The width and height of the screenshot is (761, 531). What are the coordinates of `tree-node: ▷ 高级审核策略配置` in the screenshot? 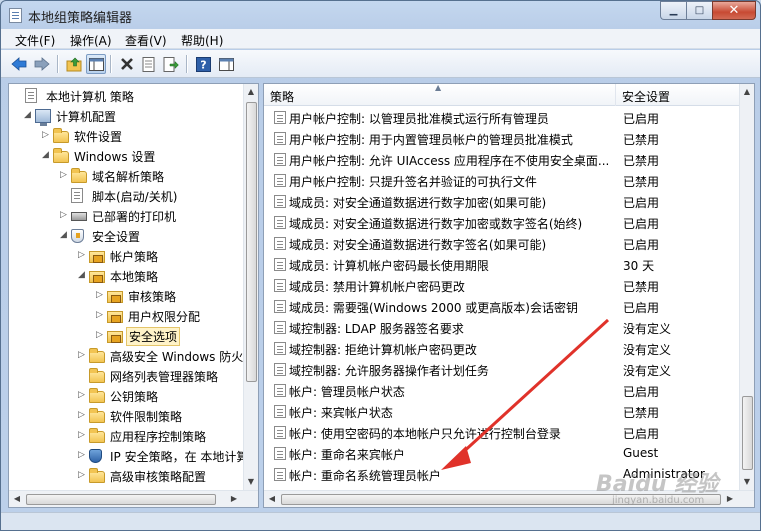 It's located at (129, 476).